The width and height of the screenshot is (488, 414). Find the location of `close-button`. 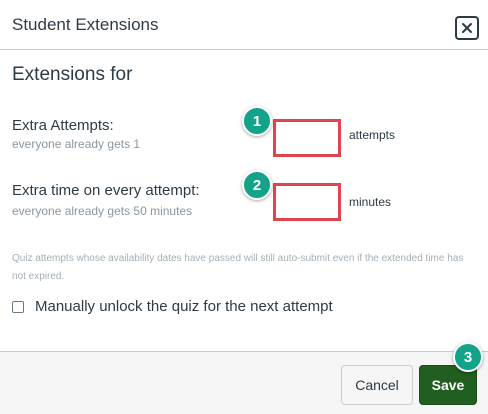

close-button is located at coordinates (467, 28).